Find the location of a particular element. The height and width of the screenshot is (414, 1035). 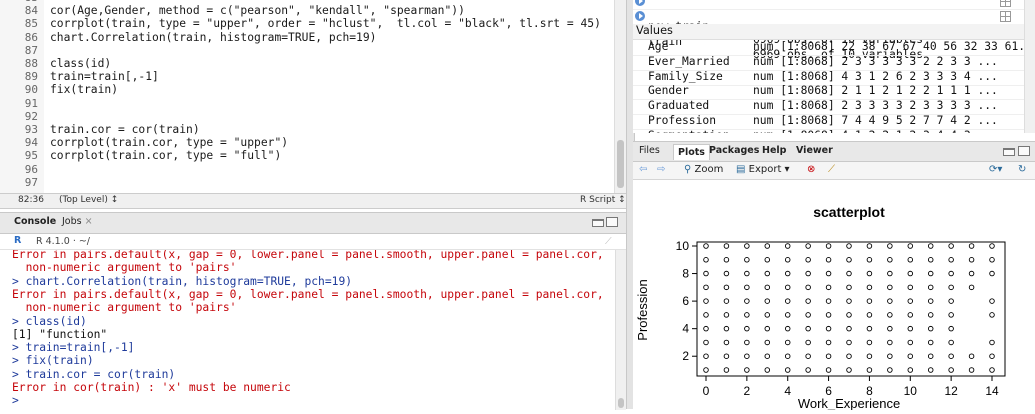

filetype-selector: R Script ↕ is located at coordinates (603, 200).